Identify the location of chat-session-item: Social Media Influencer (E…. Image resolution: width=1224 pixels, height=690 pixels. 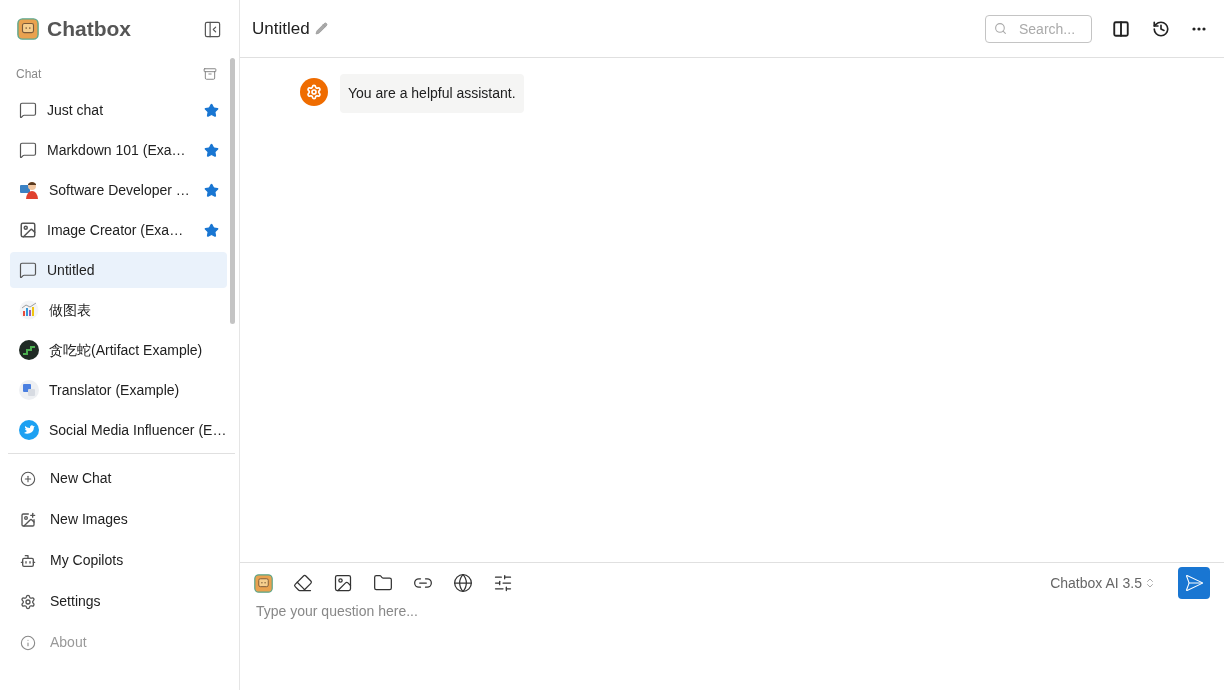
(118, 430).